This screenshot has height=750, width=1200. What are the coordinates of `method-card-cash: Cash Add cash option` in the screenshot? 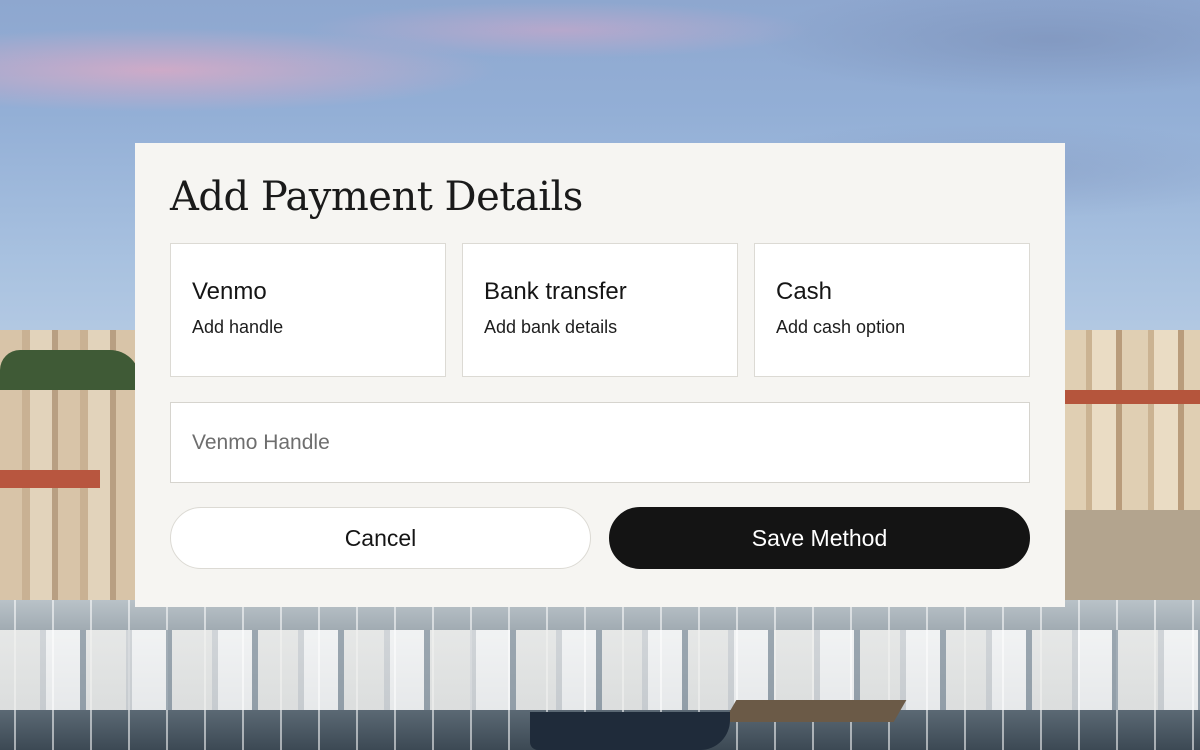 It's located at (892, 310).